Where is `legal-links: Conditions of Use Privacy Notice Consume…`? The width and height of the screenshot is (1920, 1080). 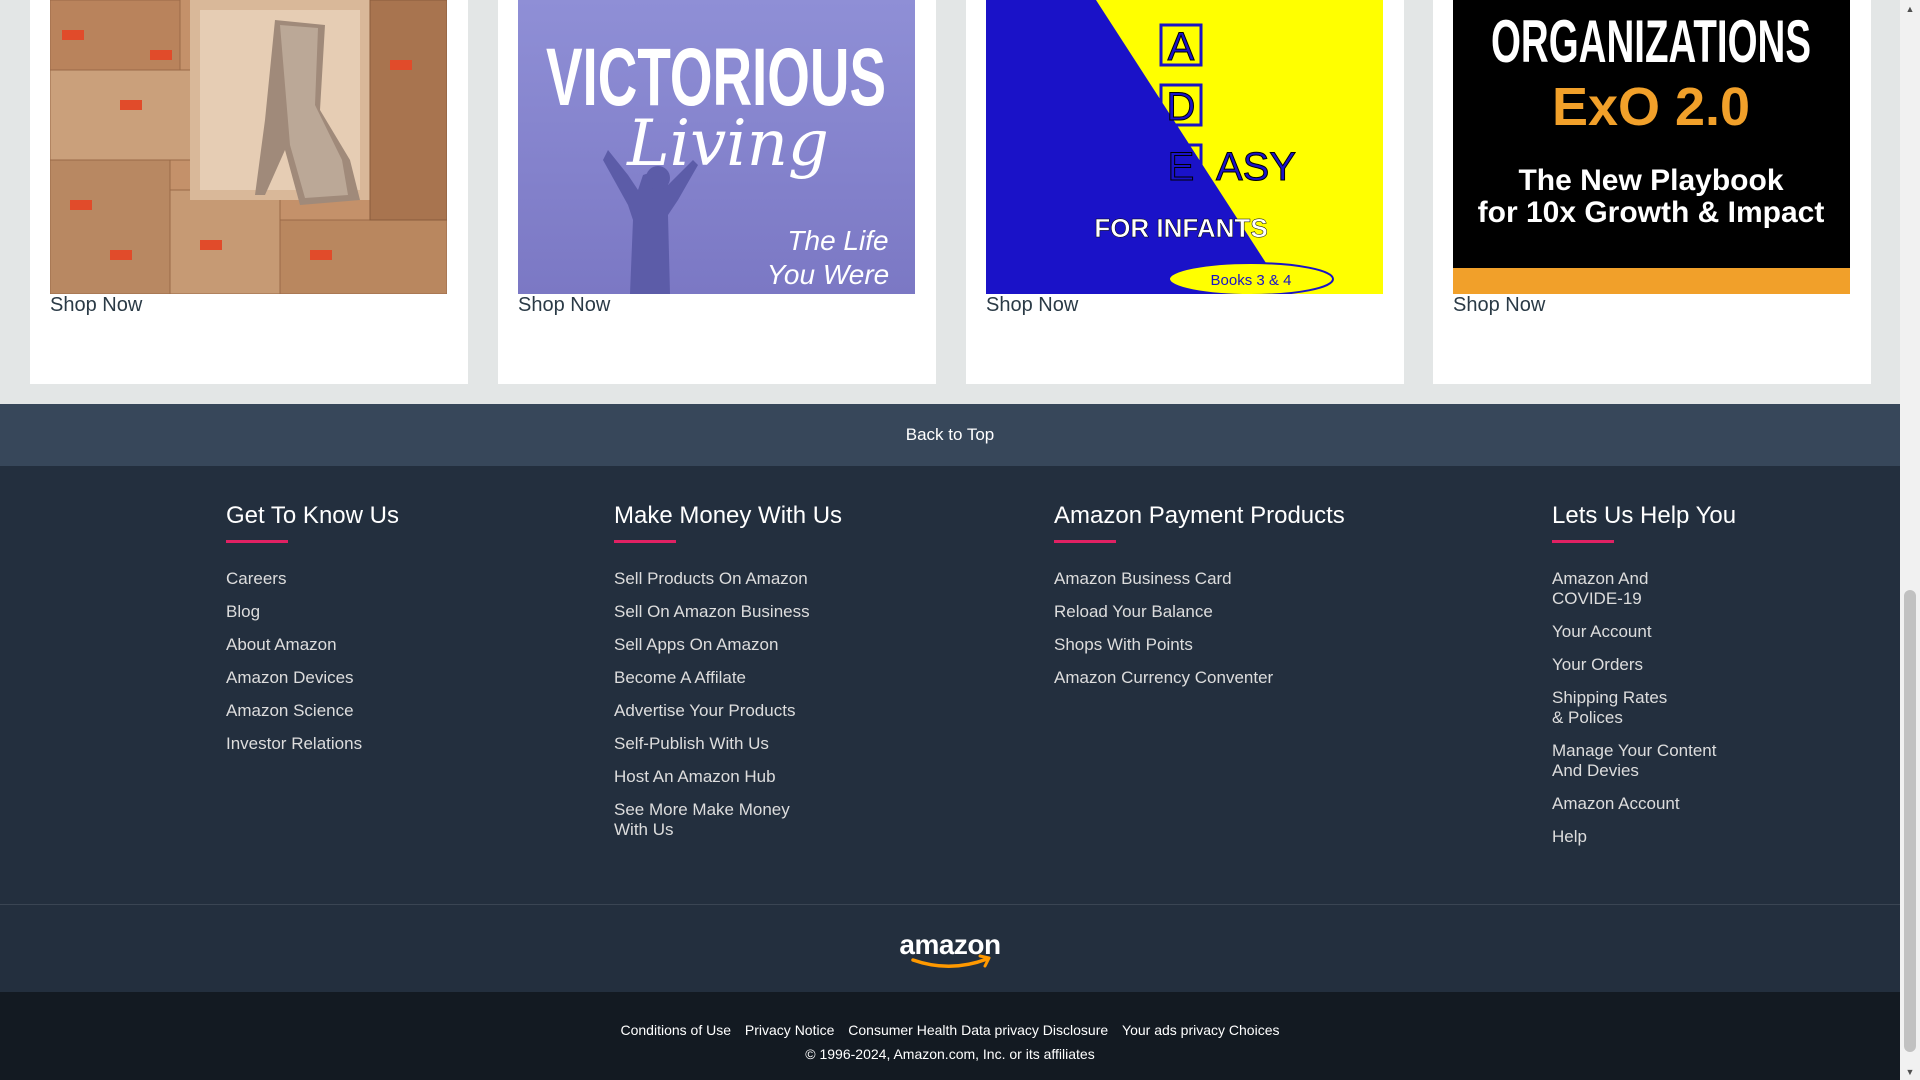 legal-links: Conditions of Use Privacy Notice Consume… is located at coordinates (950, 1030).